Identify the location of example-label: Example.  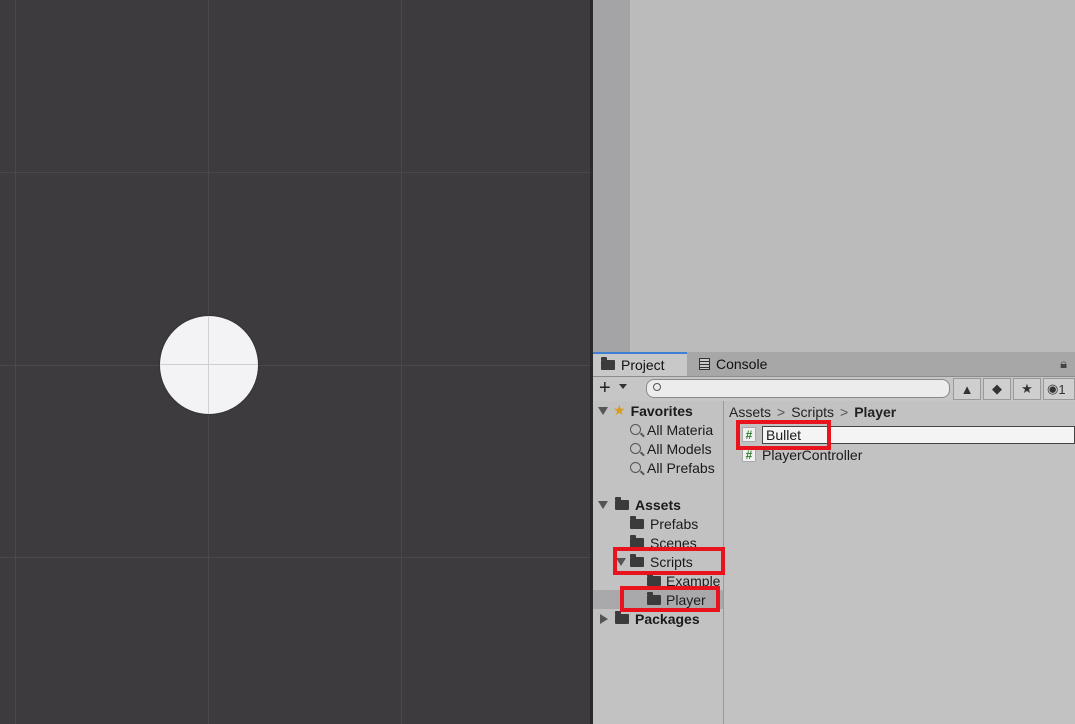
(693, 580).